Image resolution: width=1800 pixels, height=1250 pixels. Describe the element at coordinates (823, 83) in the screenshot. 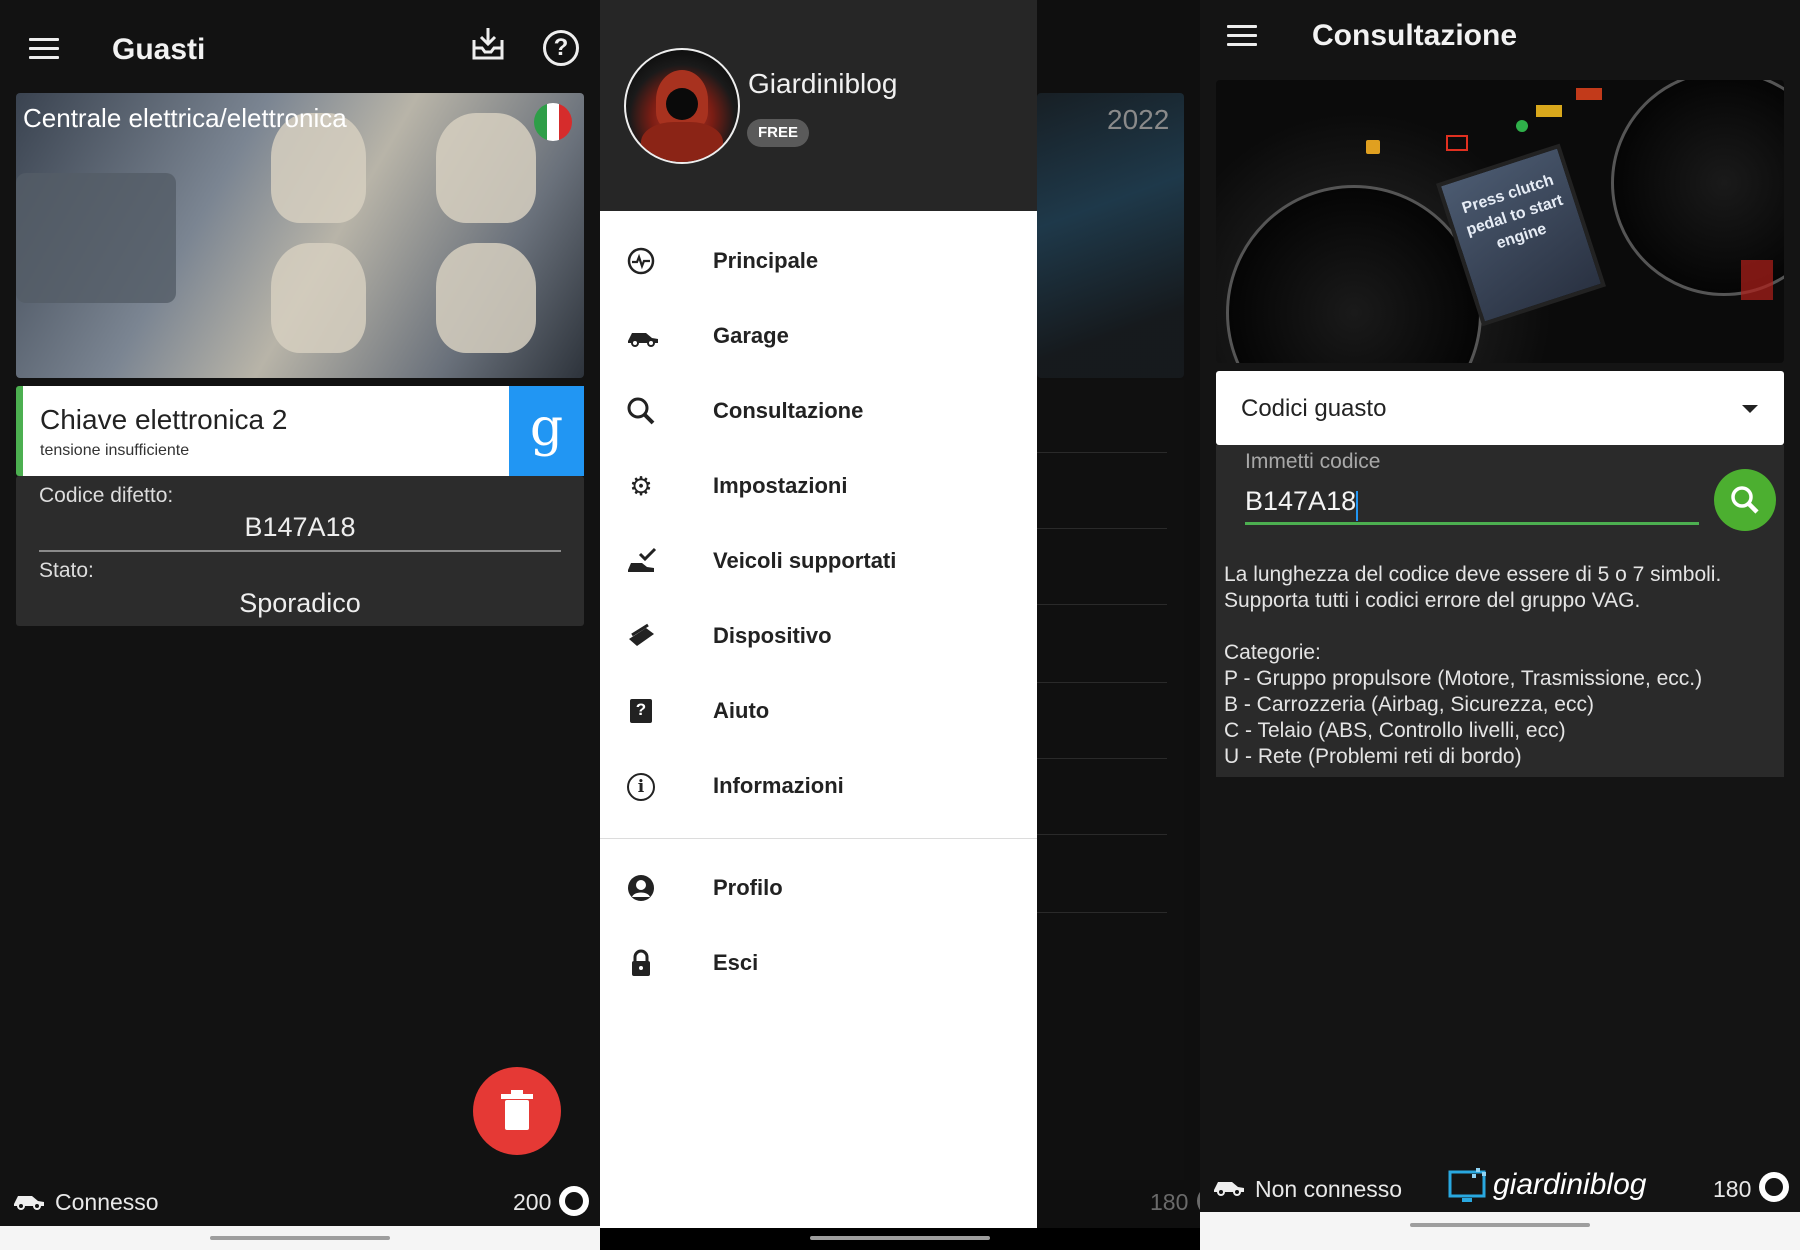

I see `user-name: Giardiniblog` at that location.